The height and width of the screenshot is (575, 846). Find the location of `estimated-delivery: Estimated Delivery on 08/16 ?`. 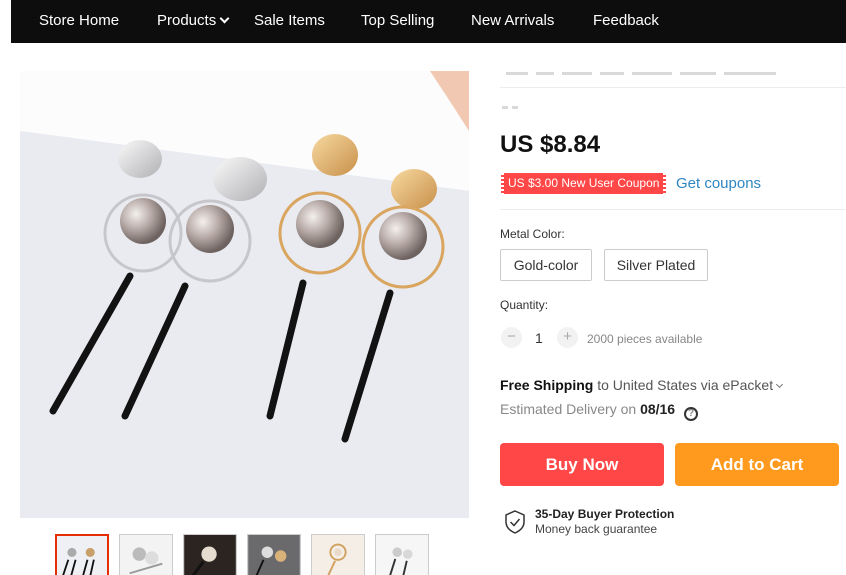

estimated-delivery: Estimated Delivery on 08/16 ? is located at coordinates (599, 411).